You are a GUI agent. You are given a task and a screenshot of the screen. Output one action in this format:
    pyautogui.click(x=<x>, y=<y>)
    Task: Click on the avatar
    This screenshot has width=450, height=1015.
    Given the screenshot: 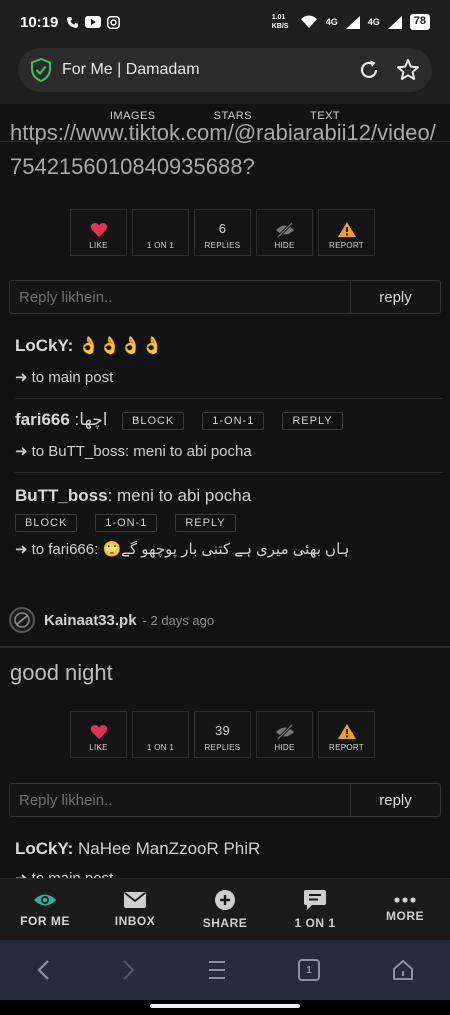 What is the action you would take?
    pyautogui.click(x=22, y=620)
    